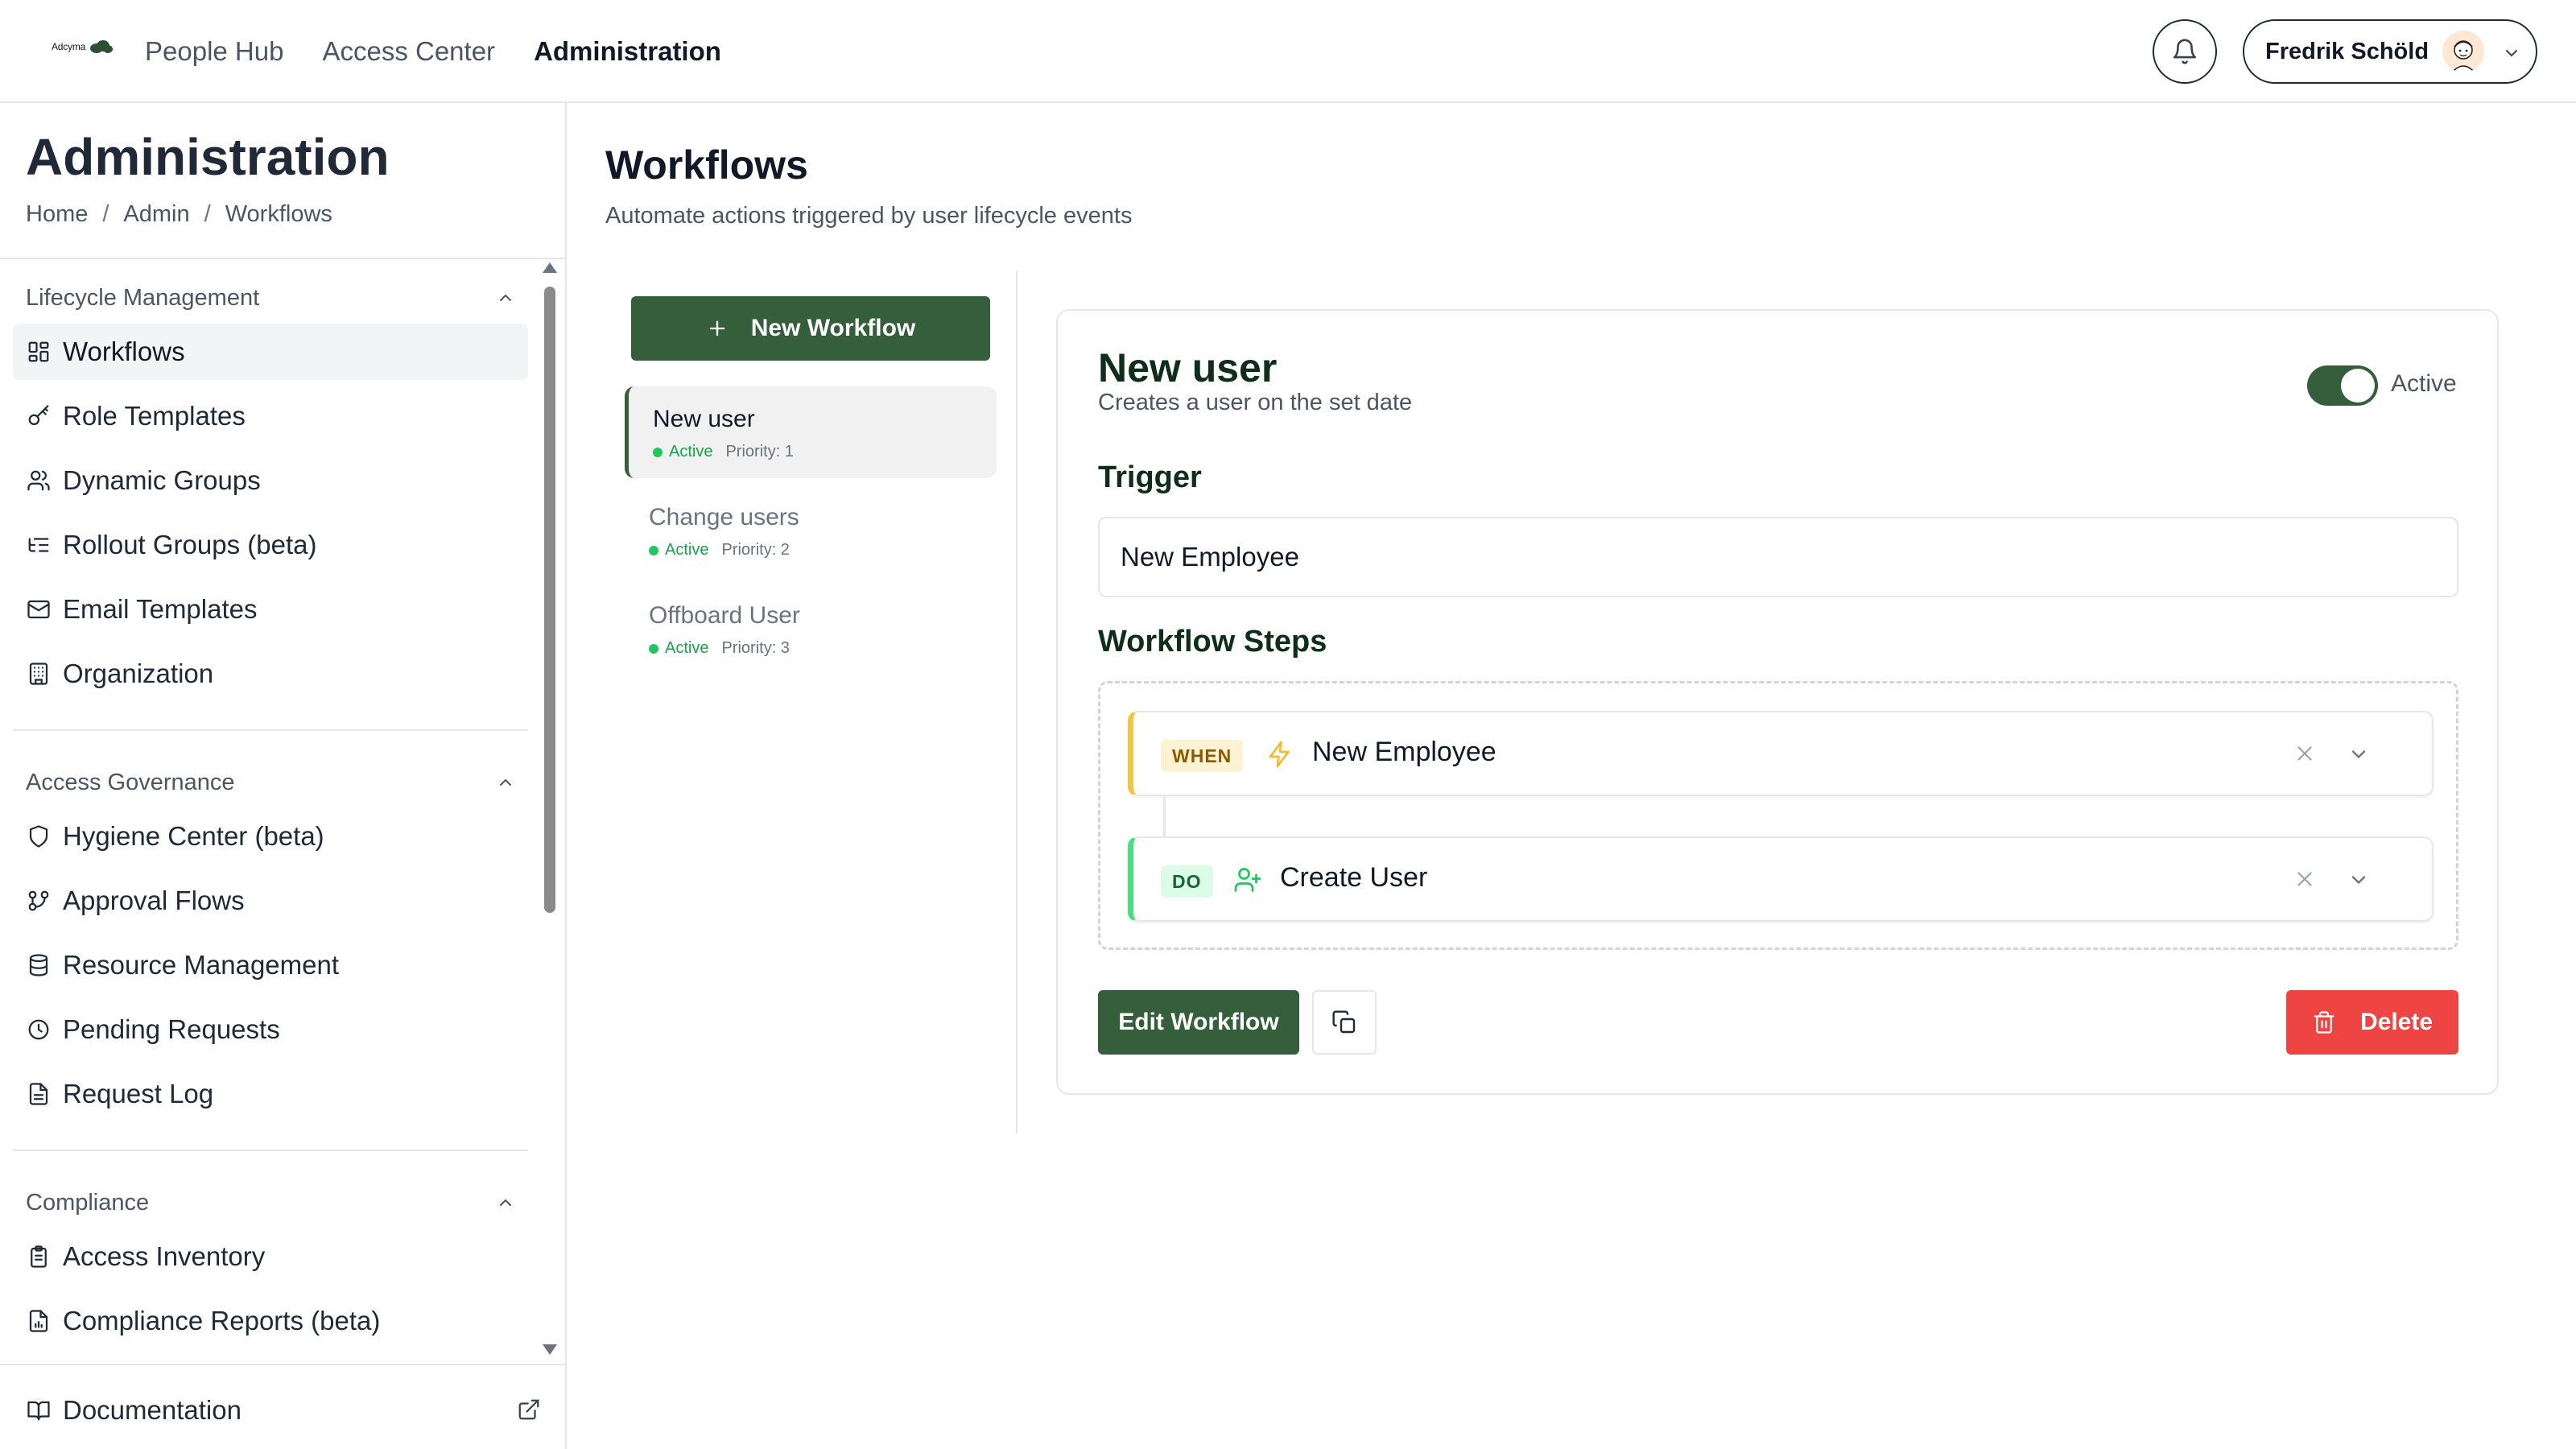  What do you see at coordinates (270, 1321) in the screenshot?
I see `sidebar-item-compliance-reports: Compliance Reports (beta)` at bounding box center [270, 1321].